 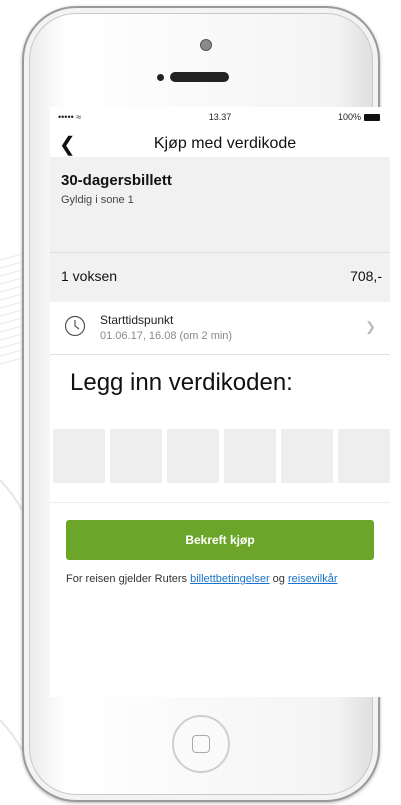 What do you see at coordinates (278, 579) in the screenshot?
I see `terms-text-between: og` at bounding box center [278, 579].